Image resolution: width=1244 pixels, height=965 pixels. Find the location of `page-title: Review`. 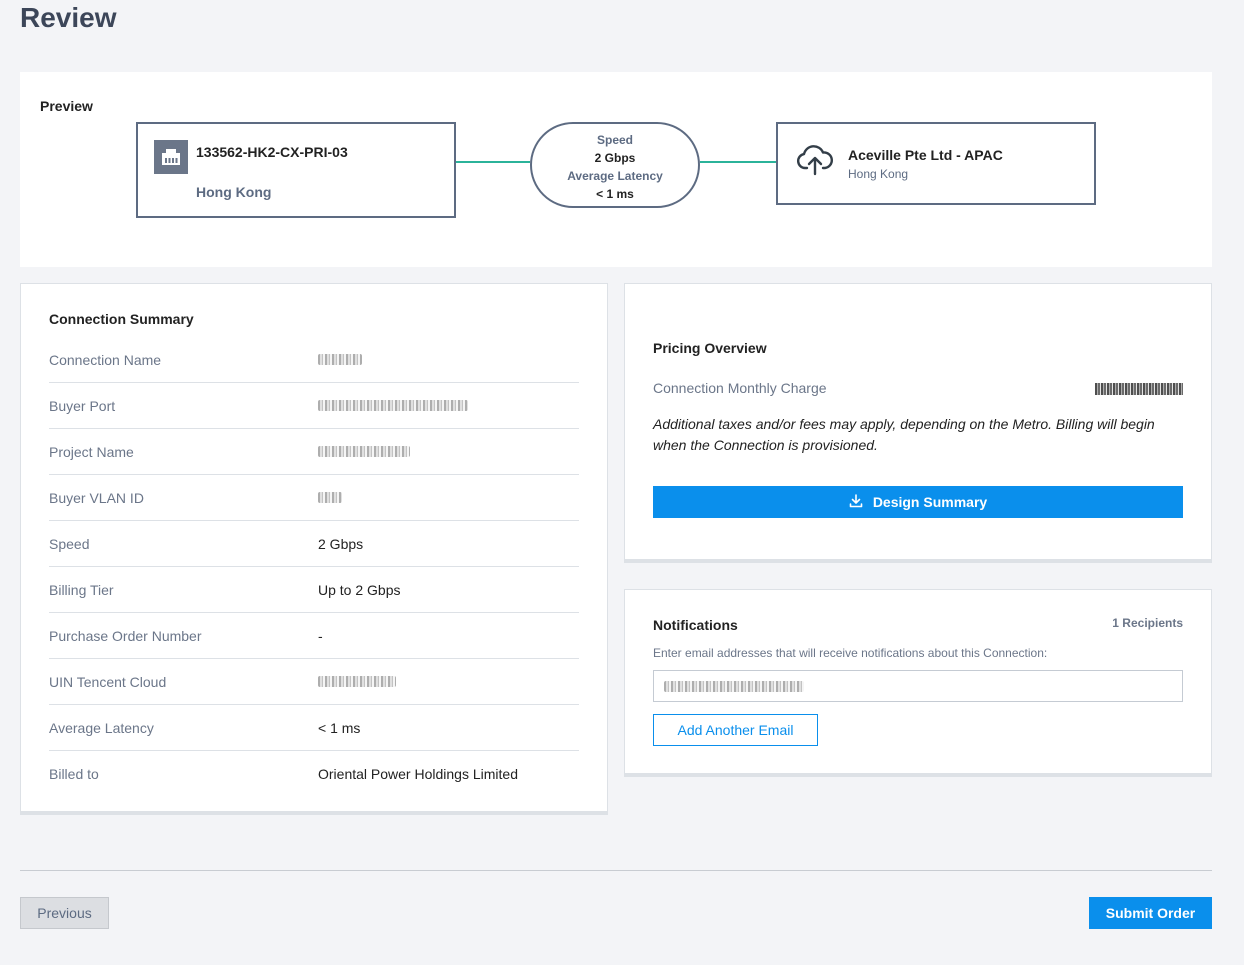

page-title: Review is located at coordinates (68, 17).